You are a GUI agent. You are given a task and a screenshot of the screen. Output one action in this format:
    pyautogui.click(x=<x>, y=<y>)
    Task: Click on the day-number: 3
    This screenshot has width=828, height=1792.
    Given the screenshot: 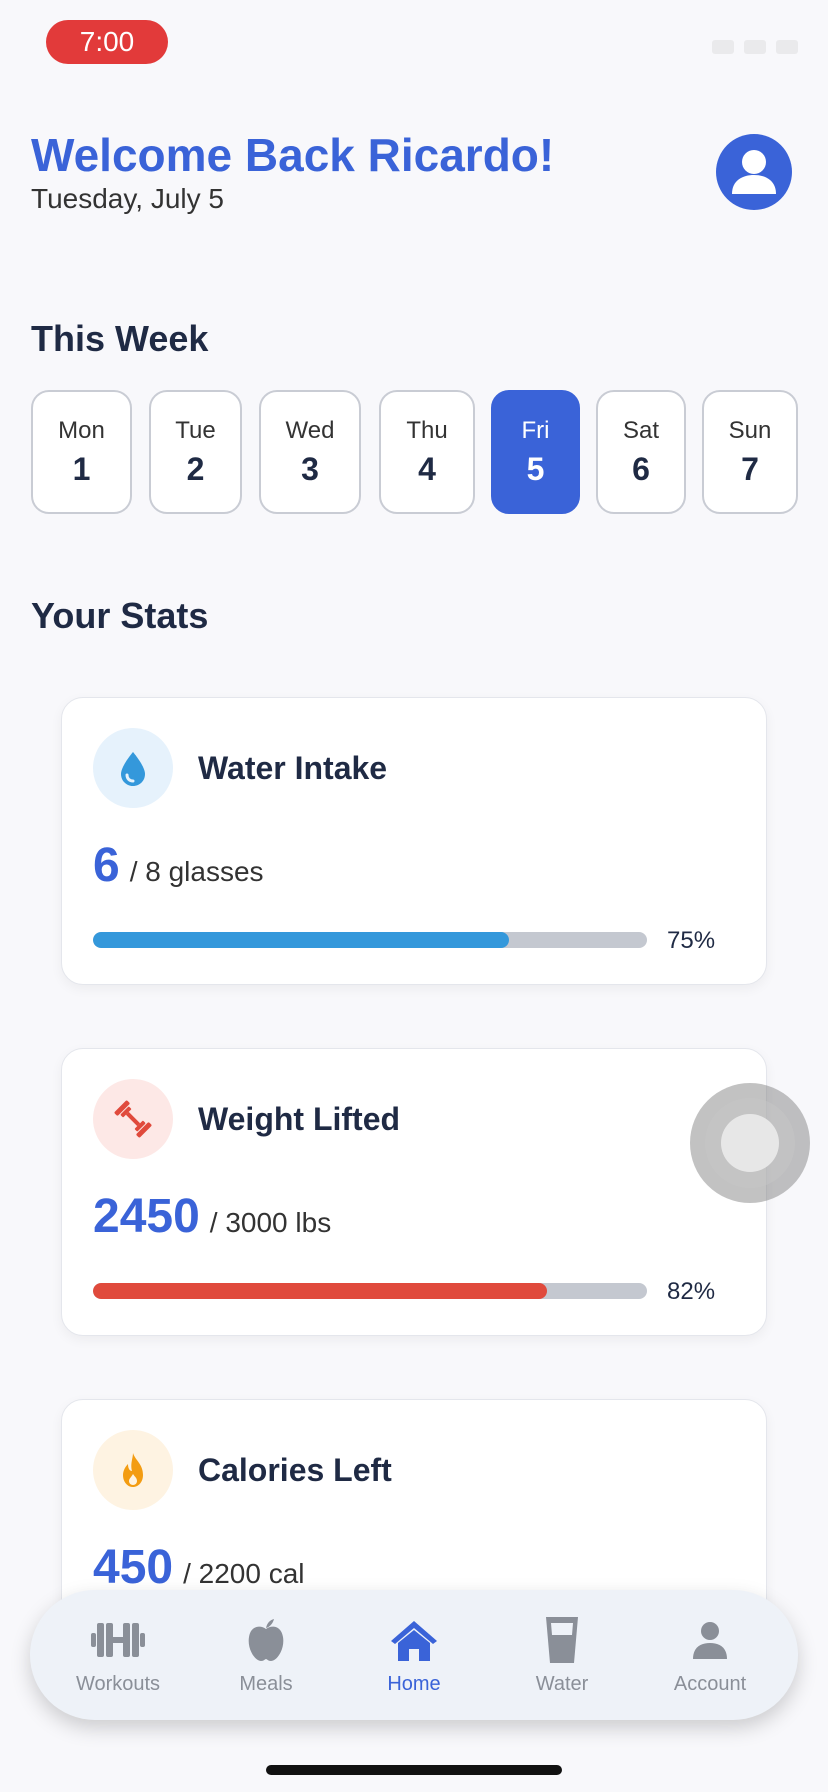 What is the action you would take?
    pyautogui.click(x=310, y=468)
    